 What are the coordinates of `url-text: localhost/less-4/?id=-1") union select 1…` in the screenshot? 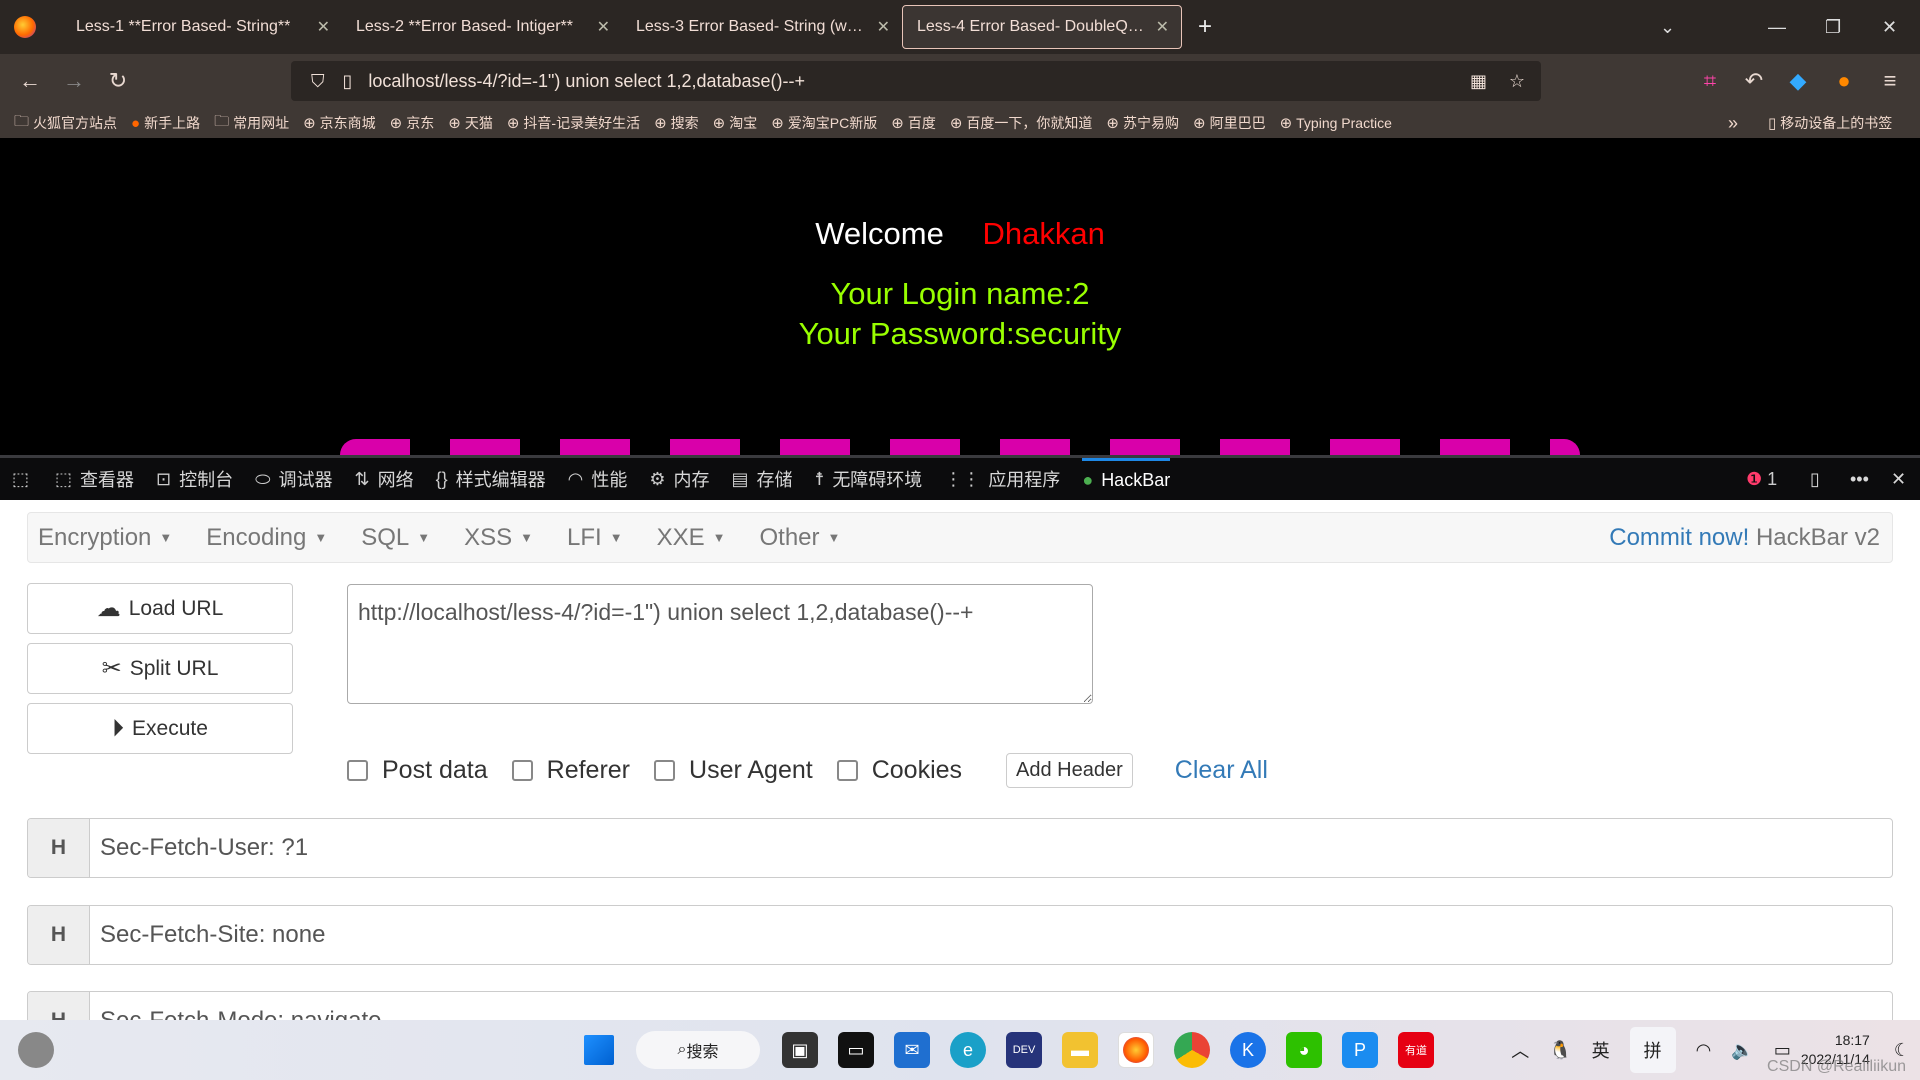 It's located at (586, 81).